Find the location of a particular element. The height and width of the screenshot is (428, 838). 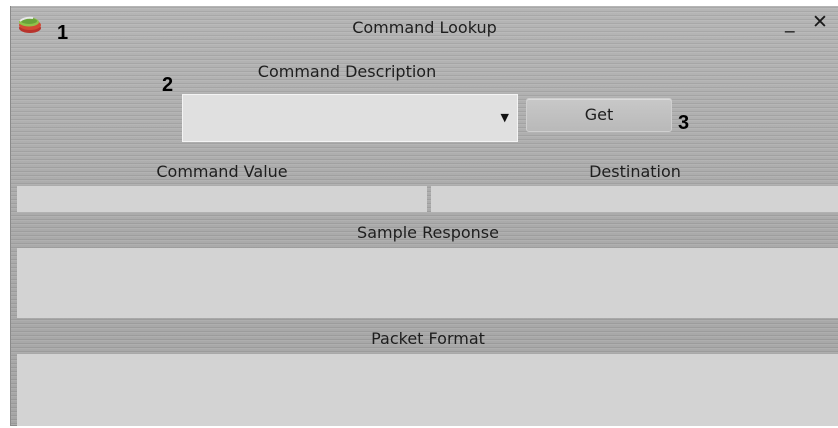

packet-format-label: Packet Format is located at coordinates (428, 338).